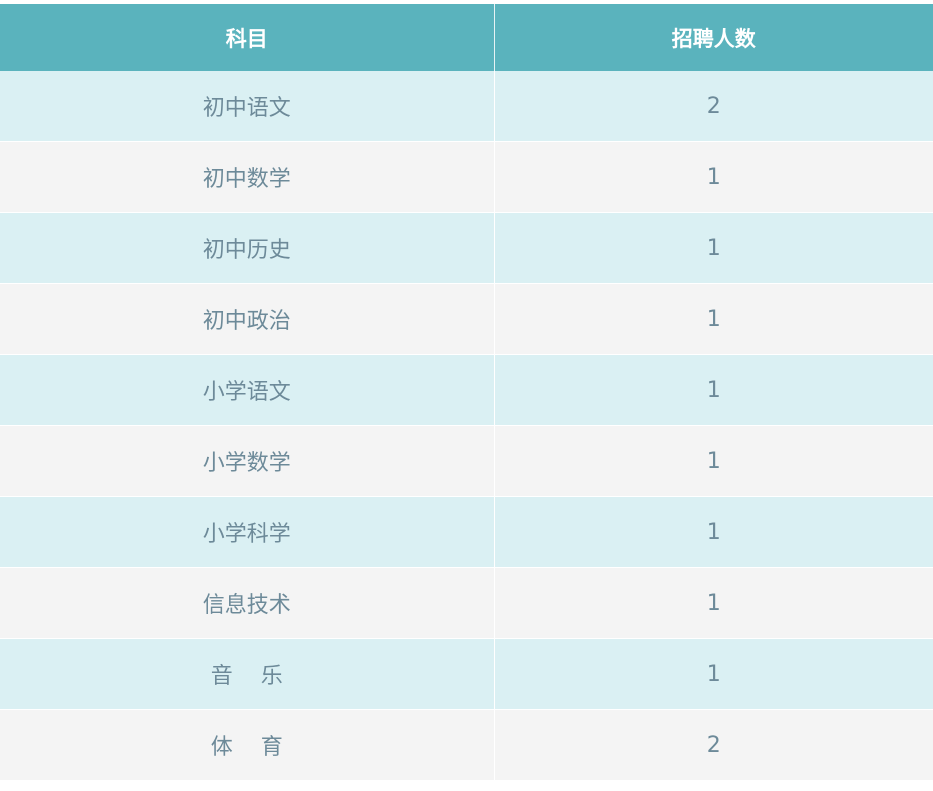  I want to click on table-header: 科目 招聘人数, so click(466, 37).